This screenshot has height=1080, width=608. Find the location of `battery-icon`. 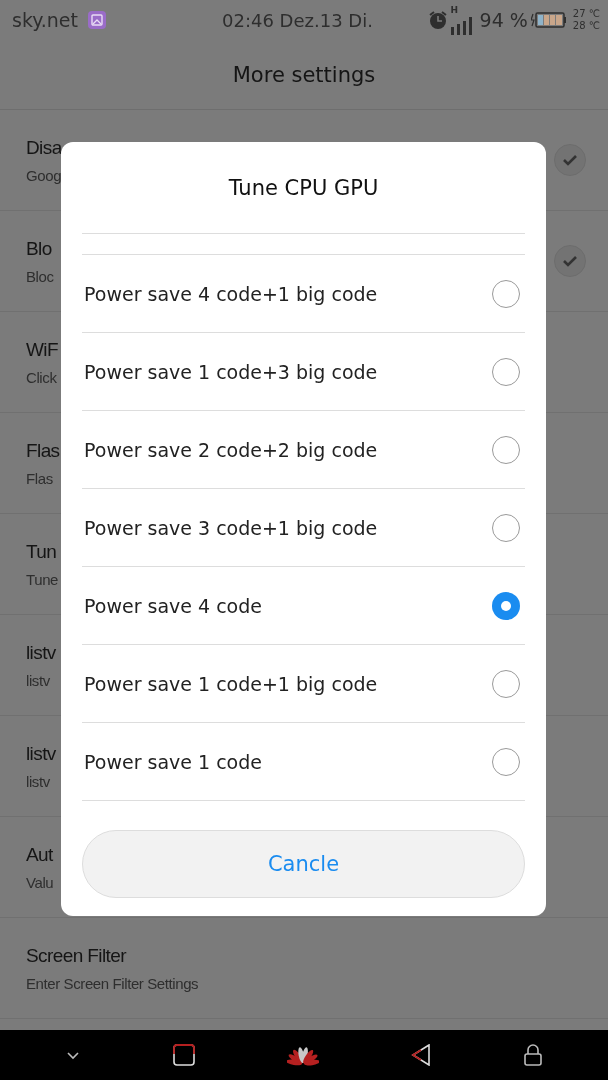

battery-icon is located at coordinates (548, 20).